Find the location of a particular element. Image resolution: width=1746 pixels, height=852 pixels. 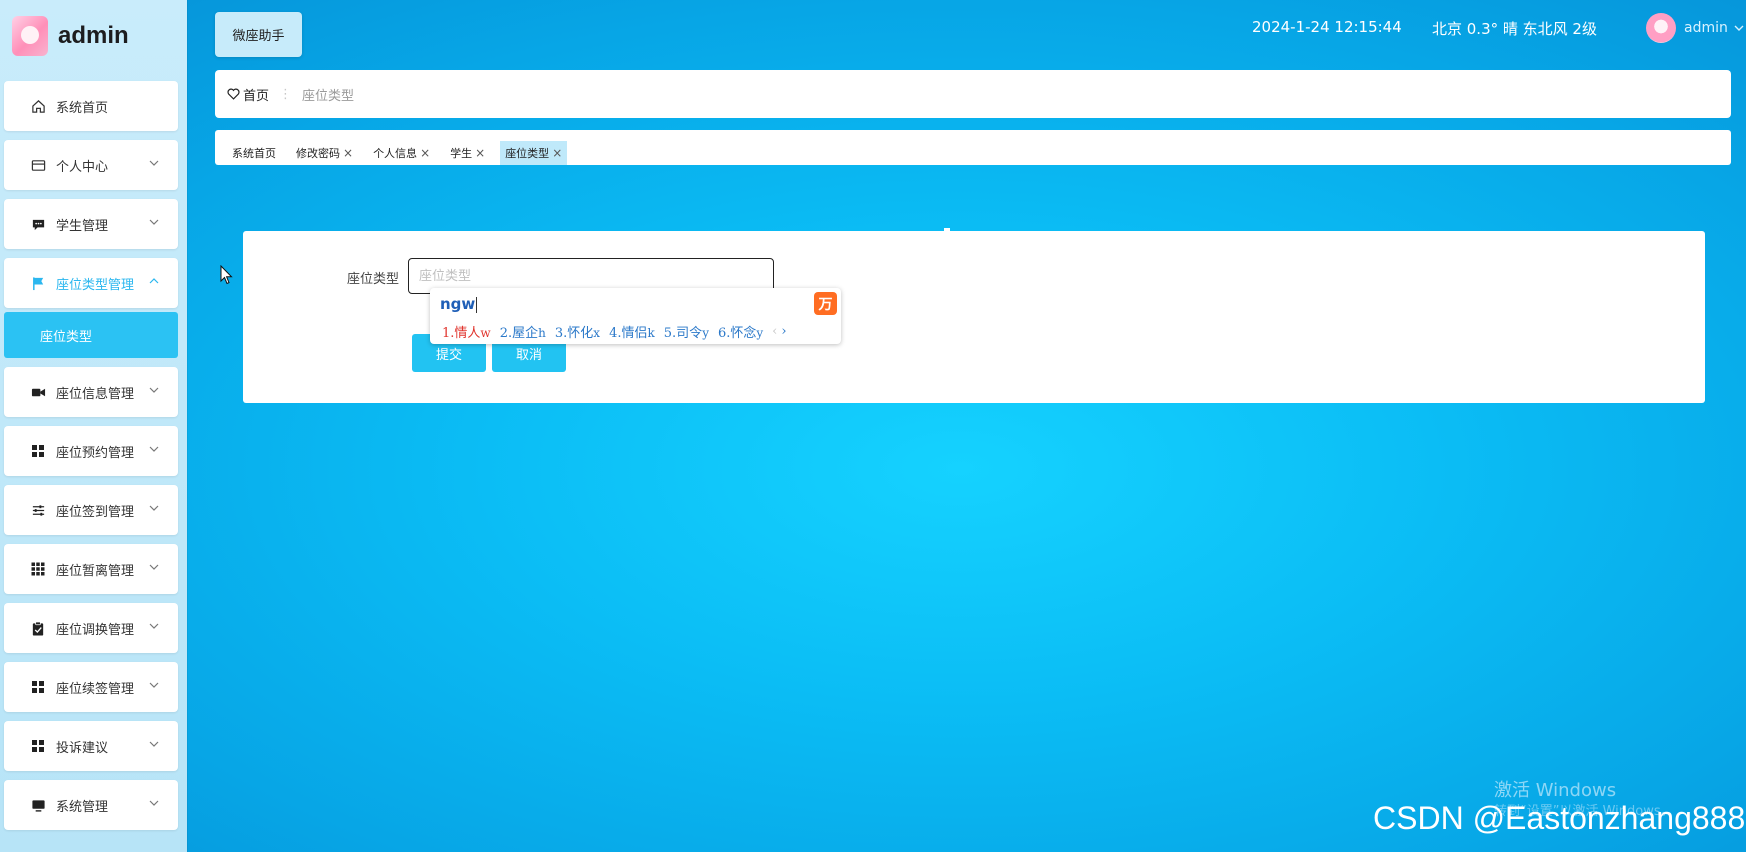

sidebar-item-label: 学生管理 is located at coordinates (82, 226).